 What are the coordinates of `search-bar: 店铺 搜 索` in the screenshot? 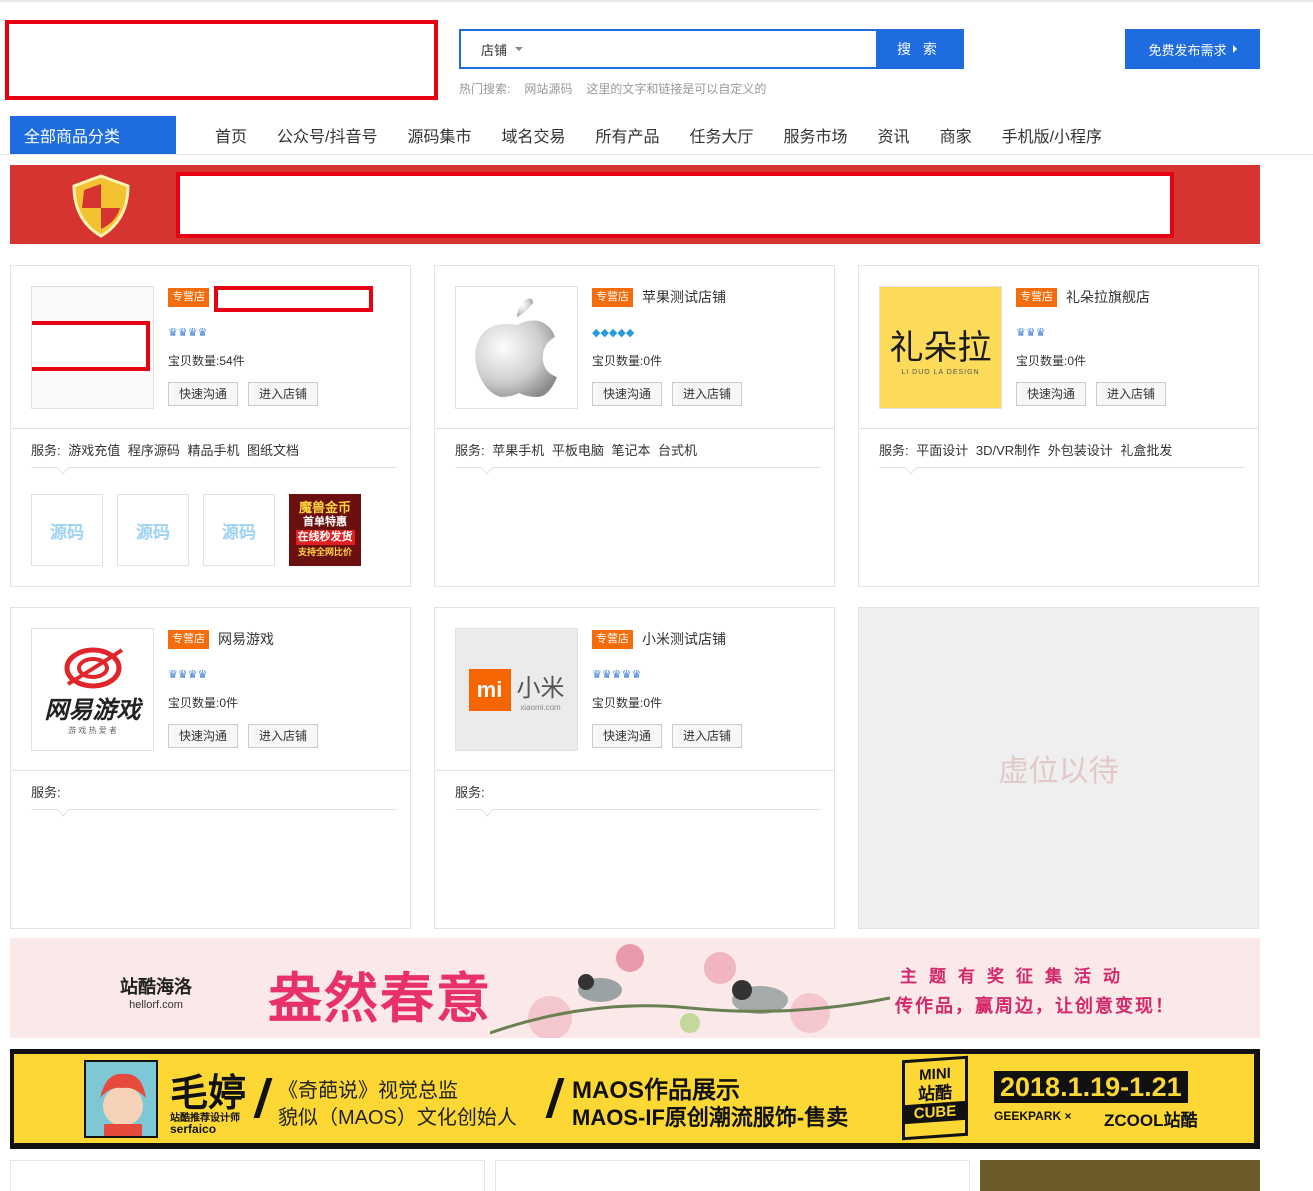 It's located at (711, 49).